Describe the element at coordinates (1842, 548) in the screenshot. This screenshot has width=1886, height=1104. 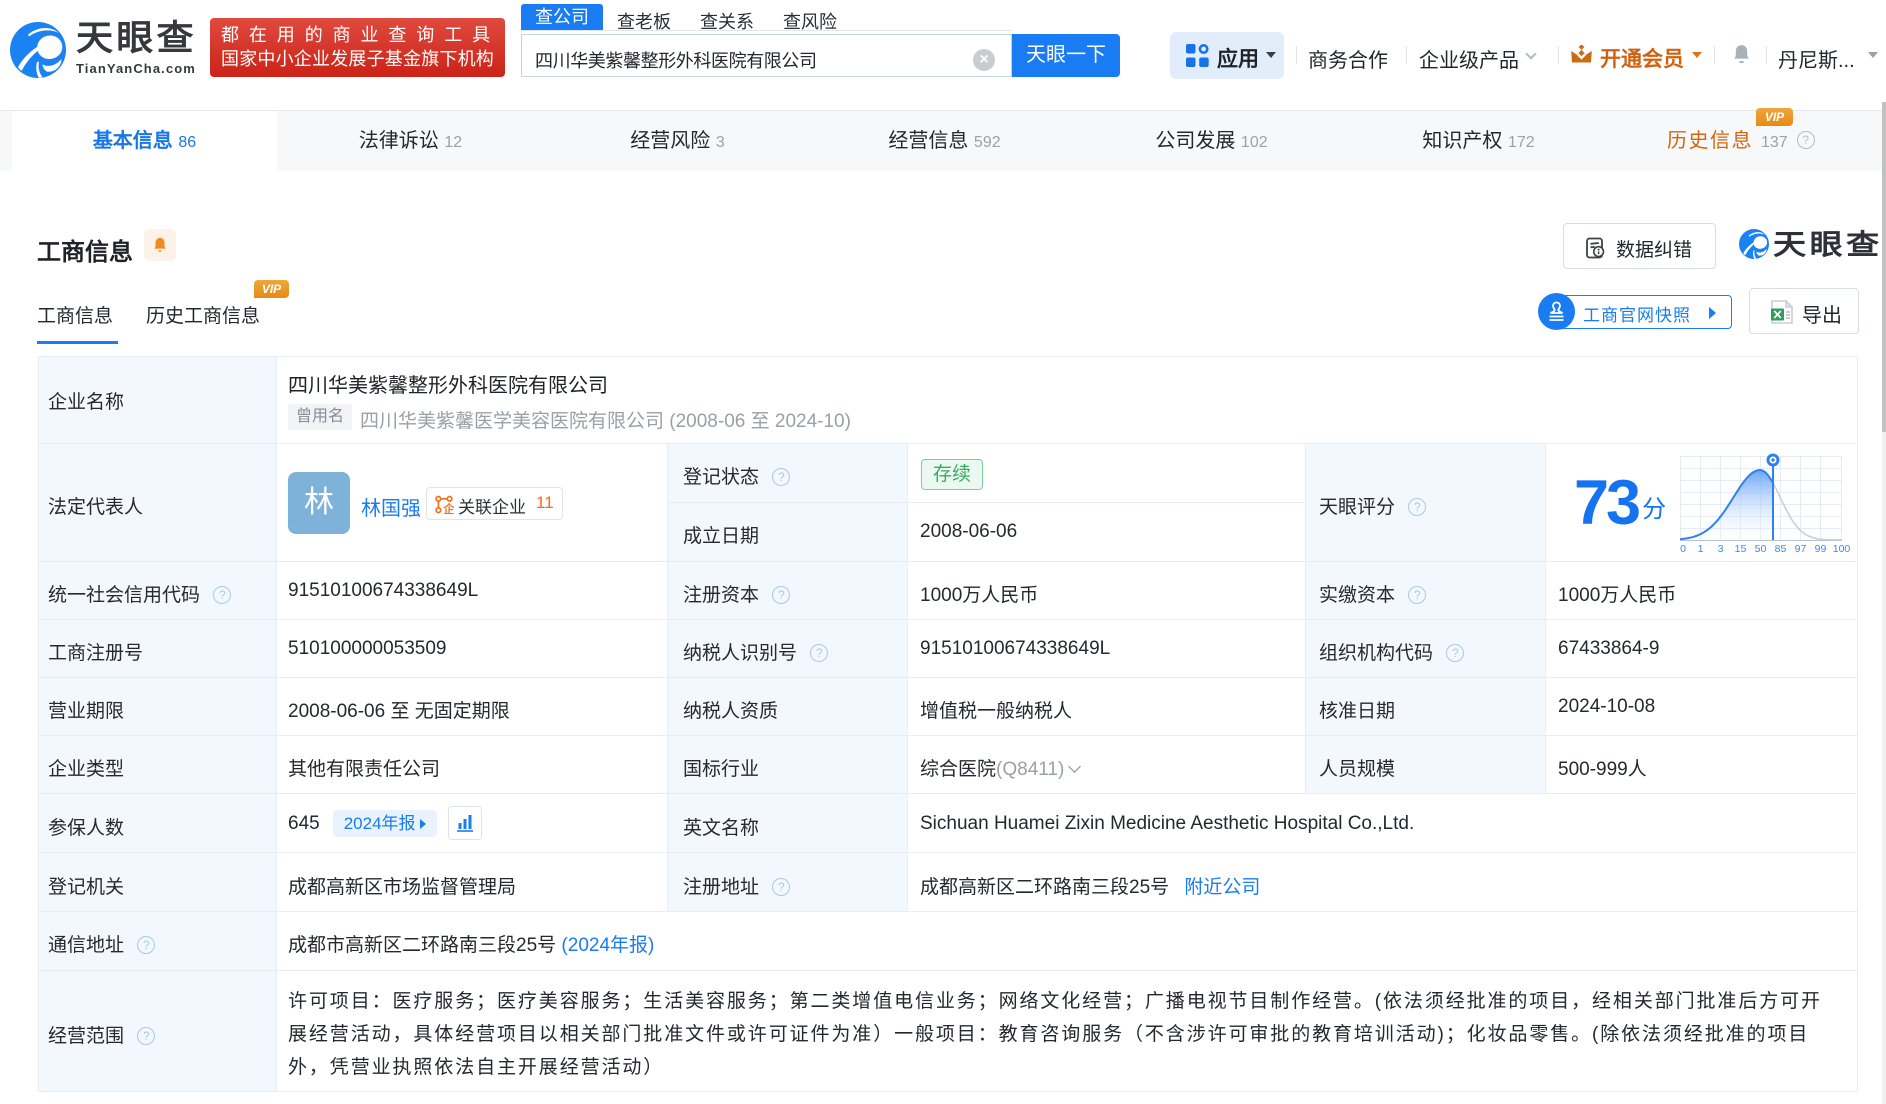
I see `svg-text: 100` at that location.